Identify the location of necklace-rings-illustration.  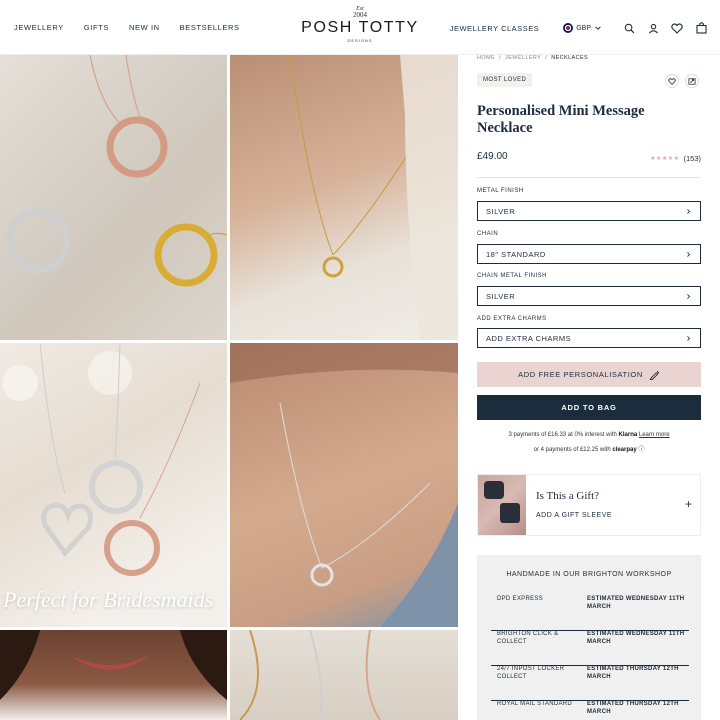
(113, 171).